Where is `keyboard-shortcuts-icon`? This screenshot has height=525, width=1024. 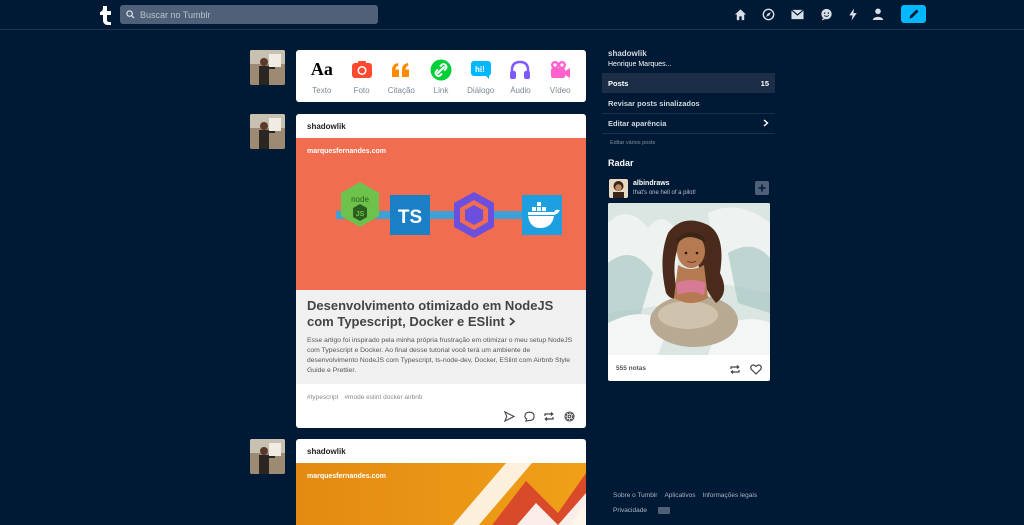
keyboard-shortcuts-icon is located at coordinates (663, 510).